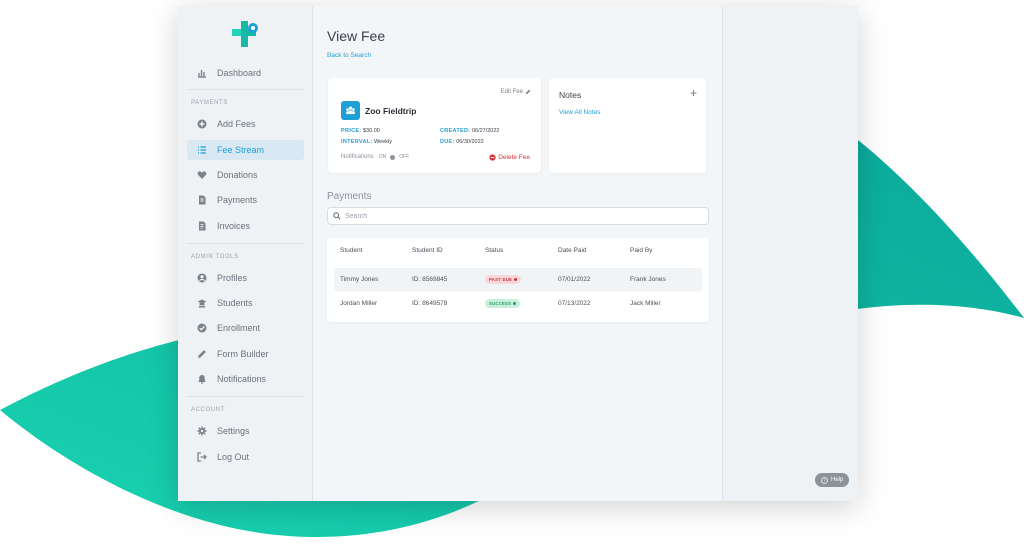 The image size is (1024, 549). Describe the element at coordinates (234, 225) in the screenshot. I see `sidebar-item-label: Invoices` at that location.